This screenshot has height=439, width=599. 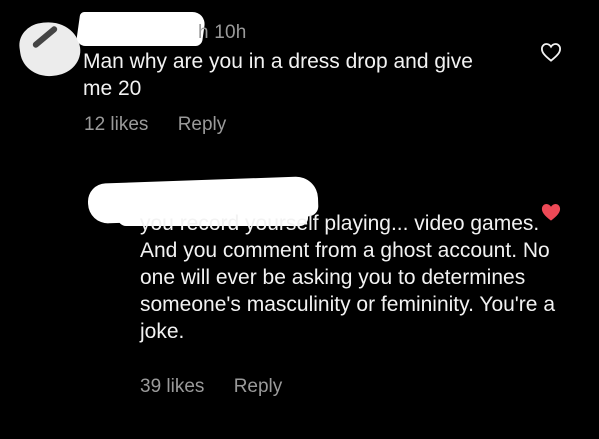 I want to click on heart-filled-icon, so click(x=551, y=212).